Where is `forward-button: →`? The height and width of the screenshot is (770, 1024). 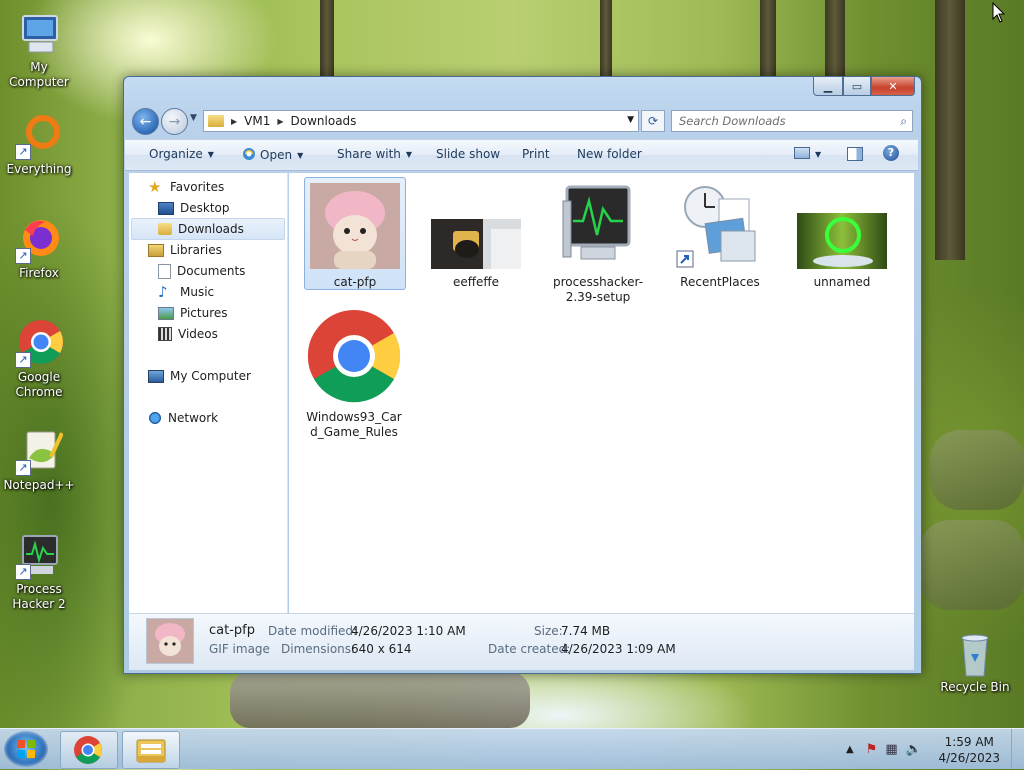
forward-button: → is located at coordinates (174, 121).